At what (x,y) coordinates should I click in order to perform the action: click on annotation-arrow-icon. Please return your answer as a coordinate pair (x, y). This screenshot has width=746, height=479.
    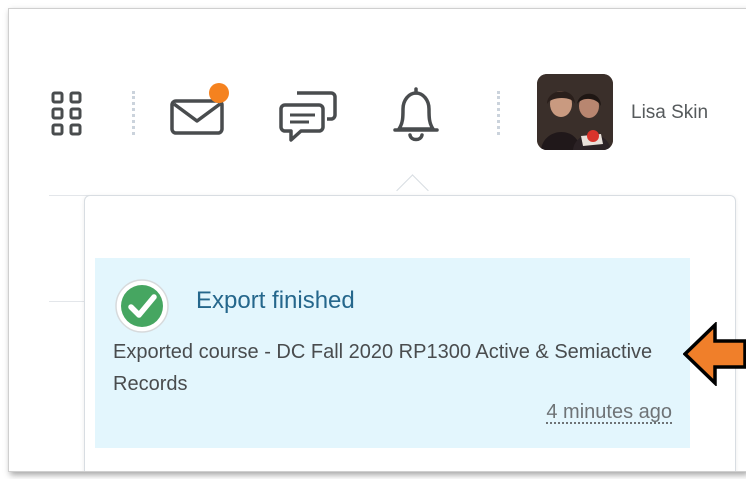
    Looking at the image, I should click on (714, 355).